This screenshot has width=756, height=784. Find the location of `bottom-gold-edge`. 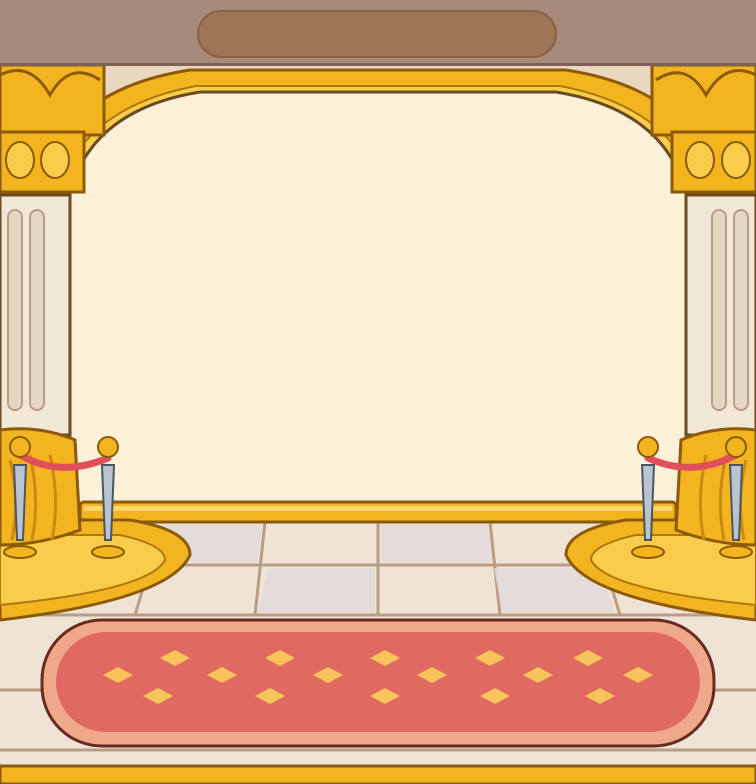

bottom-gold-edge is located at coordinates (378, 774).